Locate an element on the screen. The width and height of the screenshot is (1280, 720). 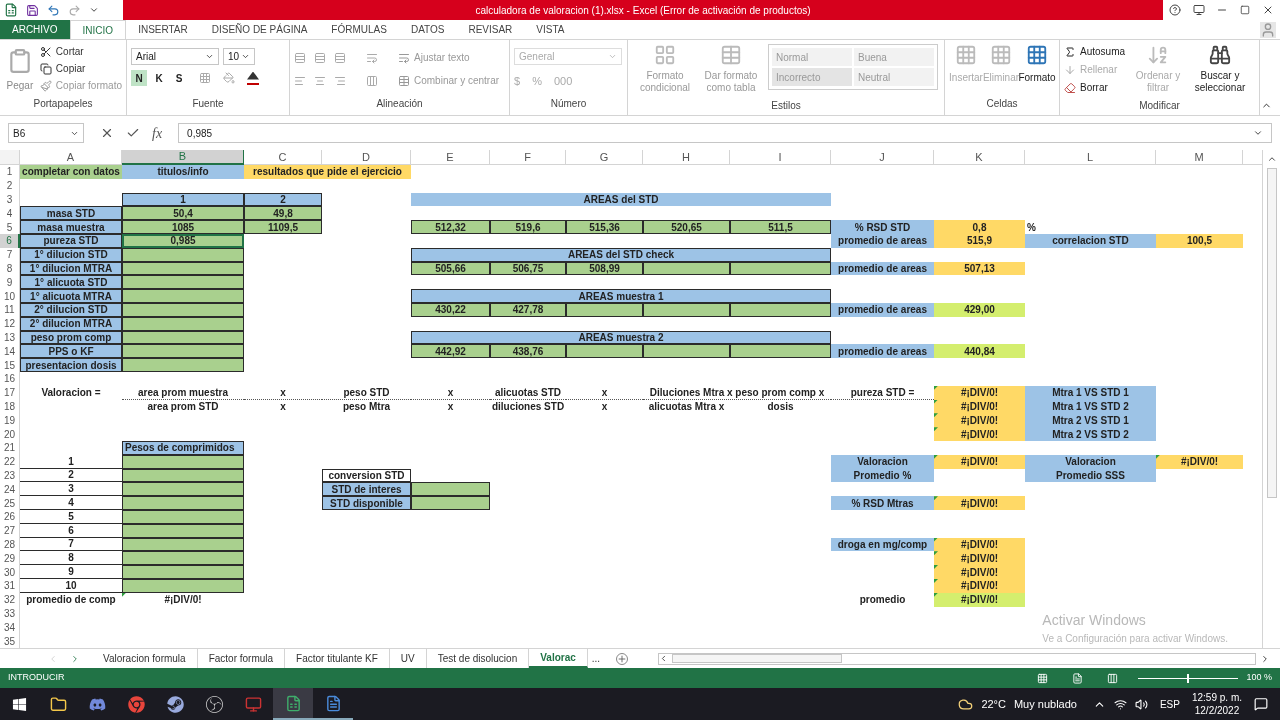
grid-icon is located at coordinates (1037, 55).